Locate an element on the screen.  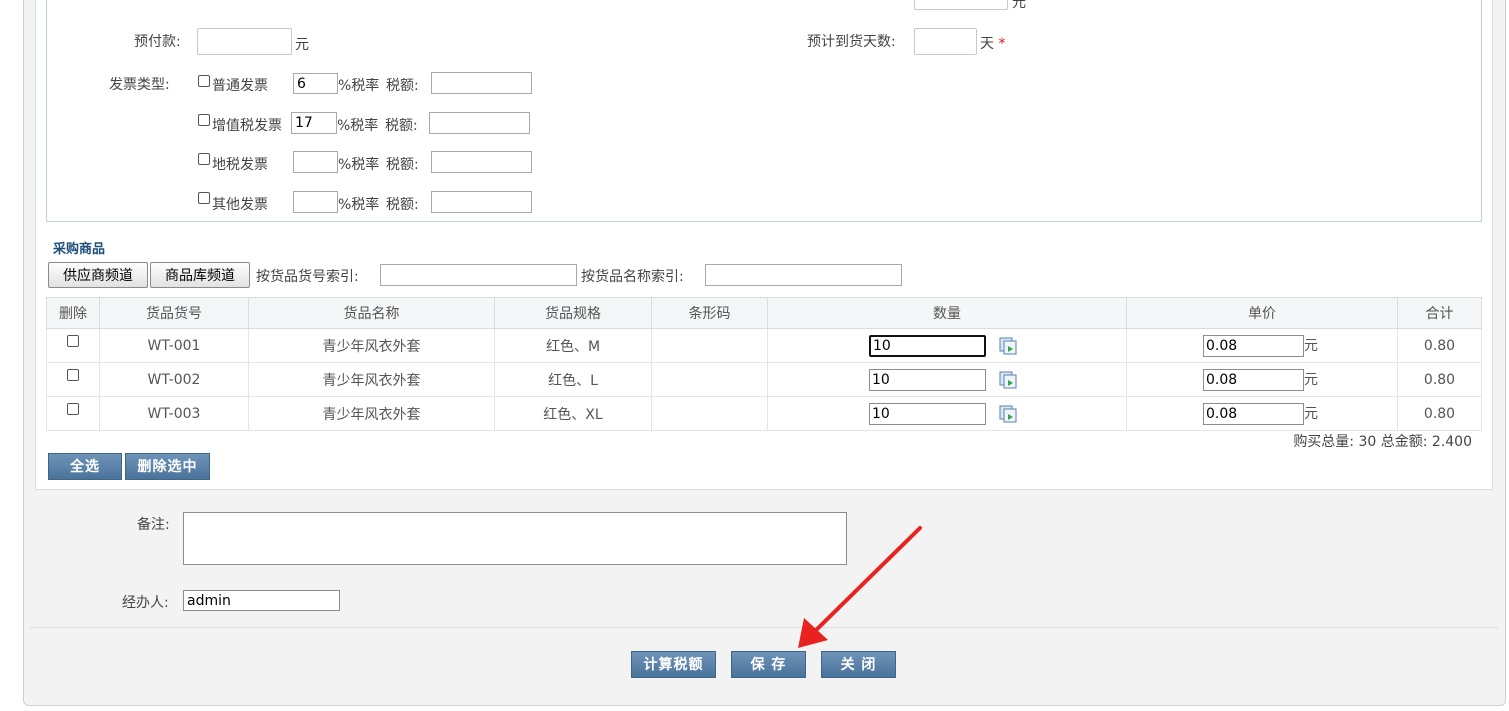
row-code: WT-003 is located at coordinates (174, 413).